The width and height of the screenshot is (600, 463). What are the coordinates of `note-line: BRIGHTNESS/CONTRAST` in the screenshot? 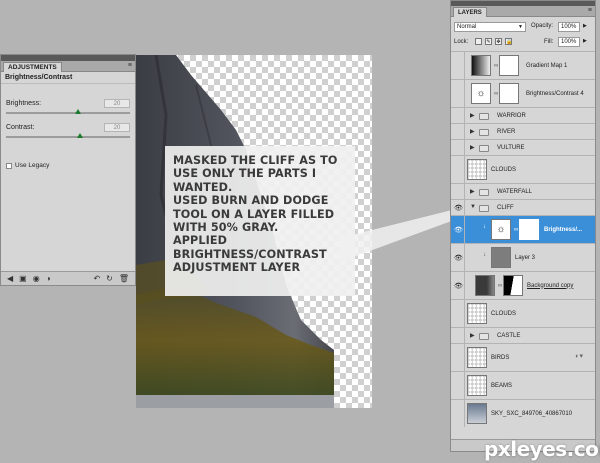 It's located at (250, 254).